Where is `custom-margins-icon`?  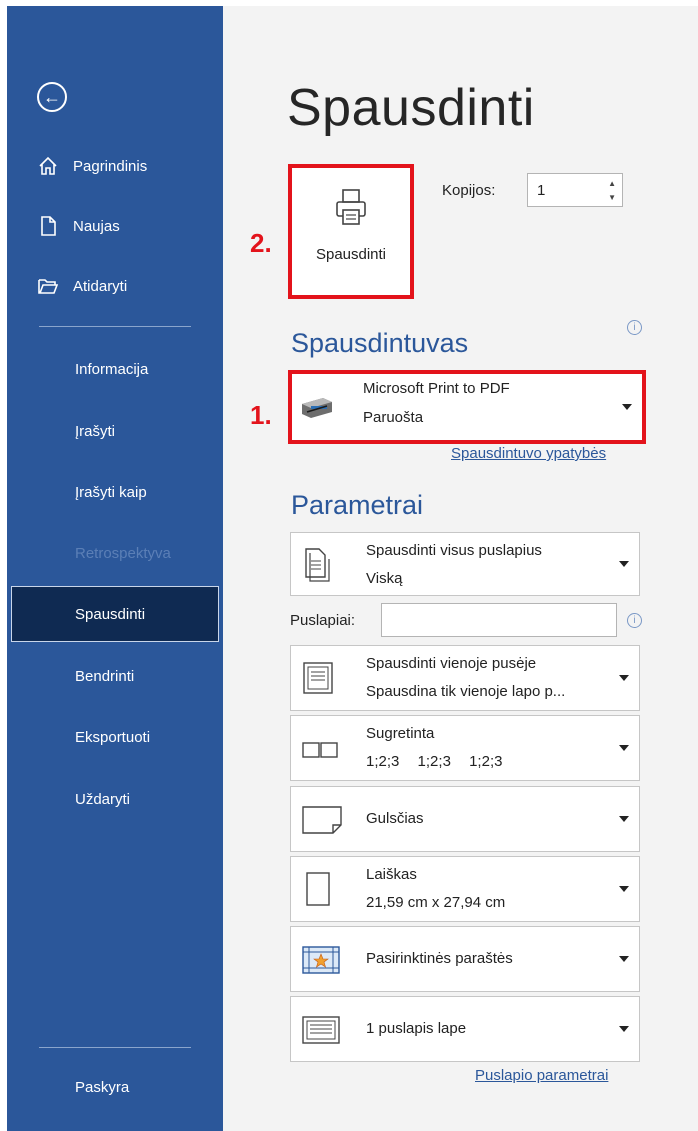
custom-margins-icon is located at coordinates (321, 960).